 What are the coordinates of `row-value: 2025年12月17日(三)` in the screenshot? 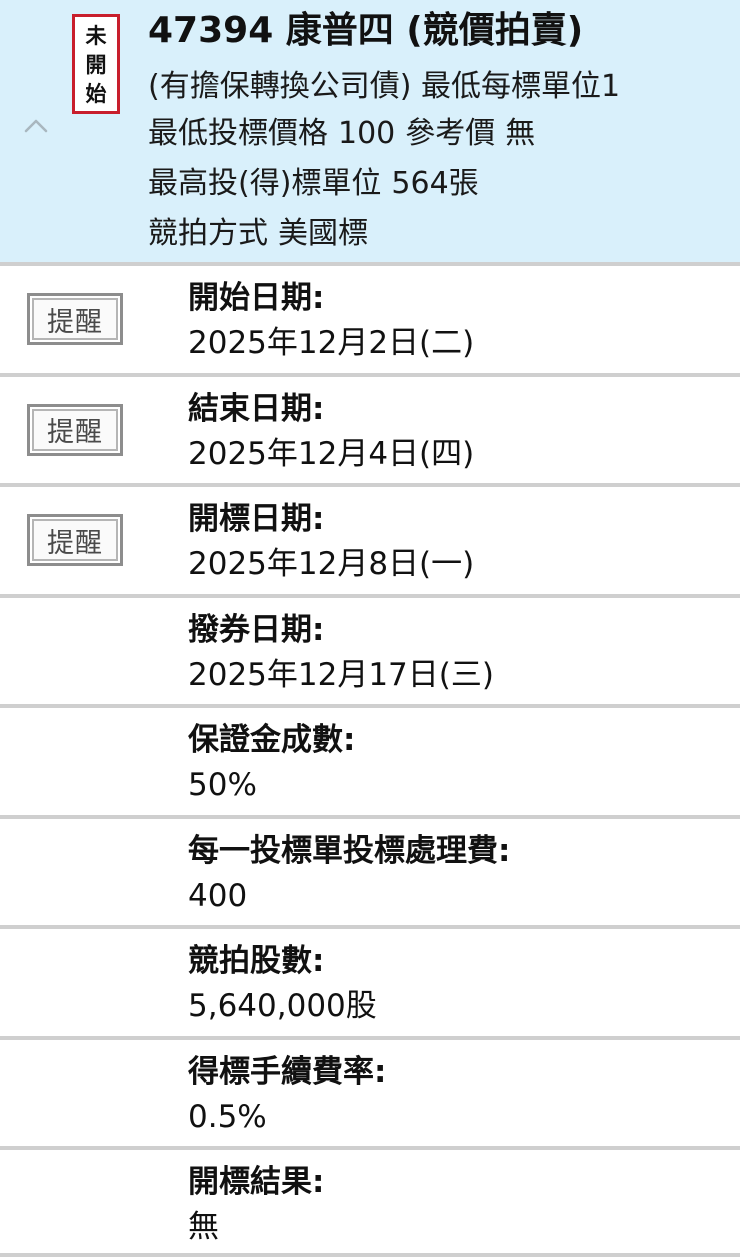 It's located at (341, 674).